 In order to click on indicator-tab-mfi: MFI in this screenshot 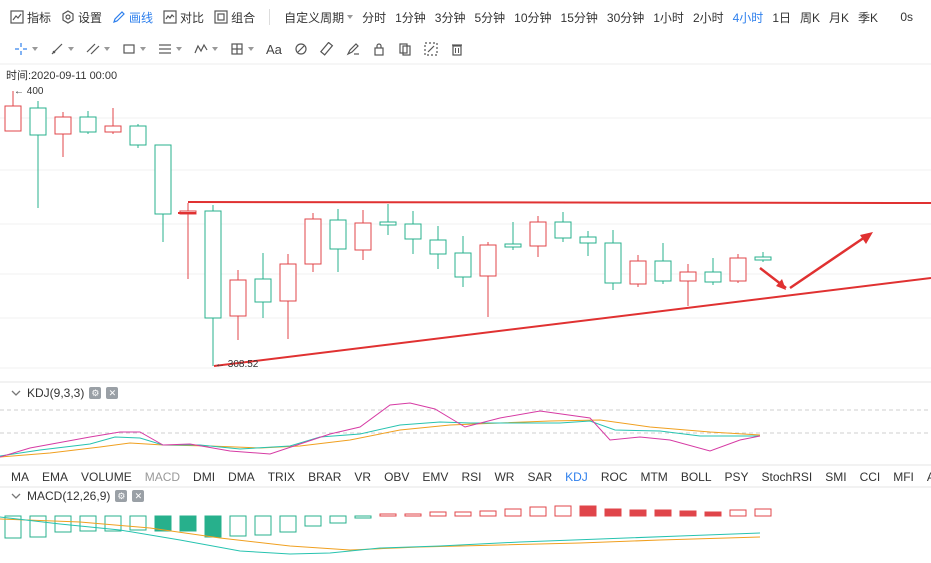, I will do `click(903, 477)`.